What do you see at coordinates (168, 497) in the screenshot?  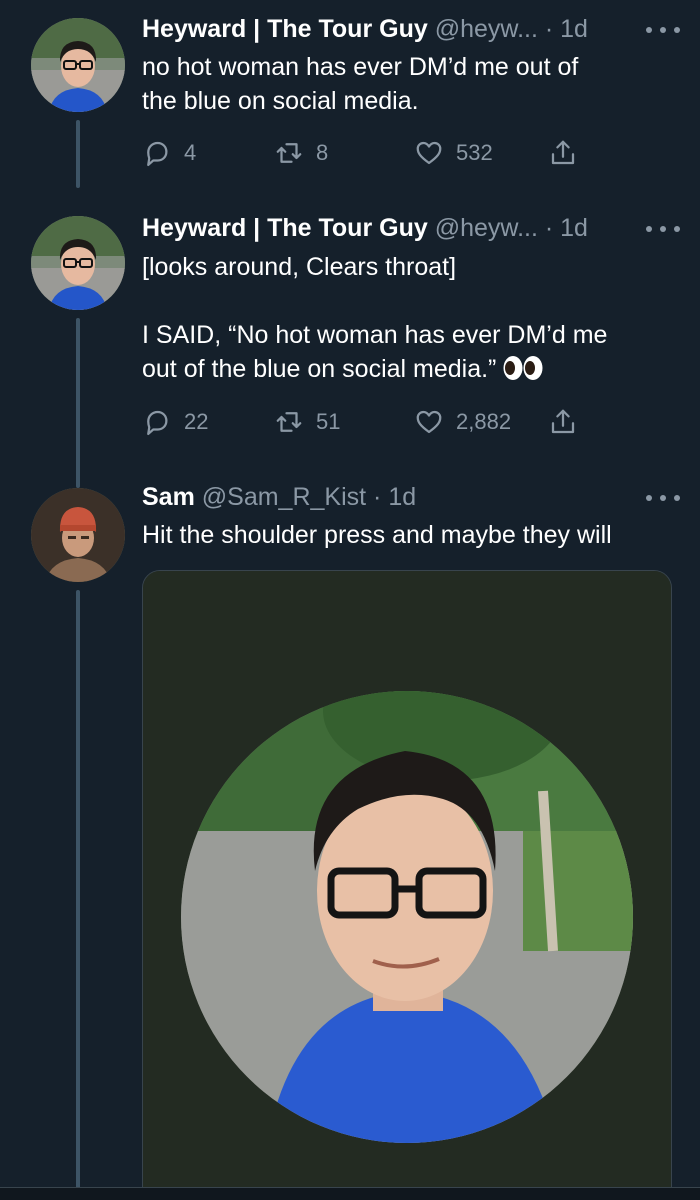 I see `display-name: Sam` at bounding box center [168, 497].